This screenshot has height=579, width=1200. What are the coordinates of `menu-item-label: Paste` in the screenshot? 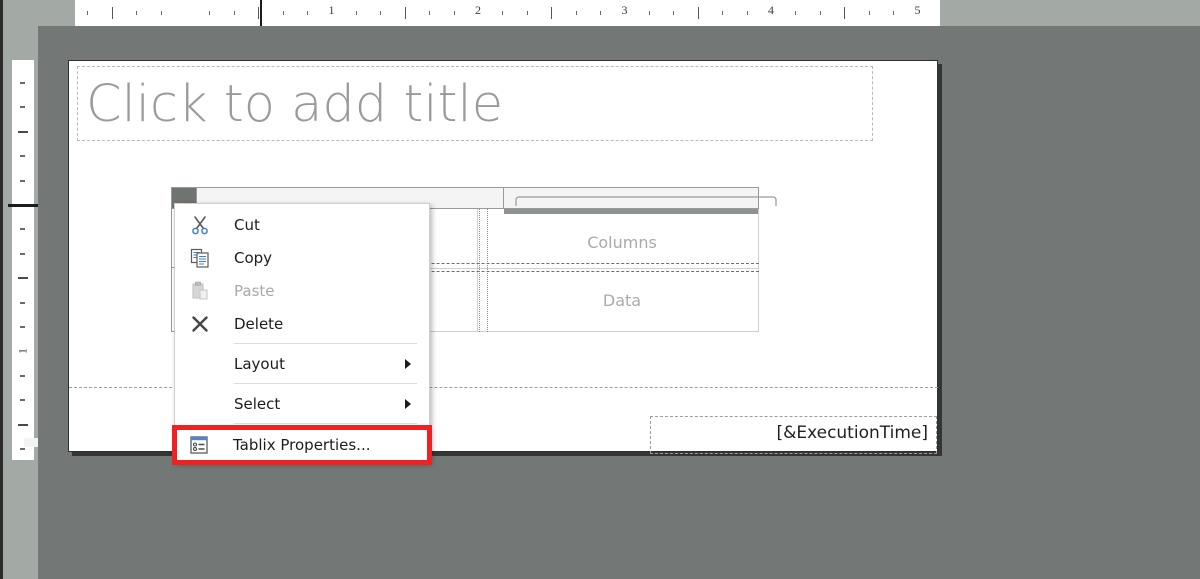 It's located at (254, 290).